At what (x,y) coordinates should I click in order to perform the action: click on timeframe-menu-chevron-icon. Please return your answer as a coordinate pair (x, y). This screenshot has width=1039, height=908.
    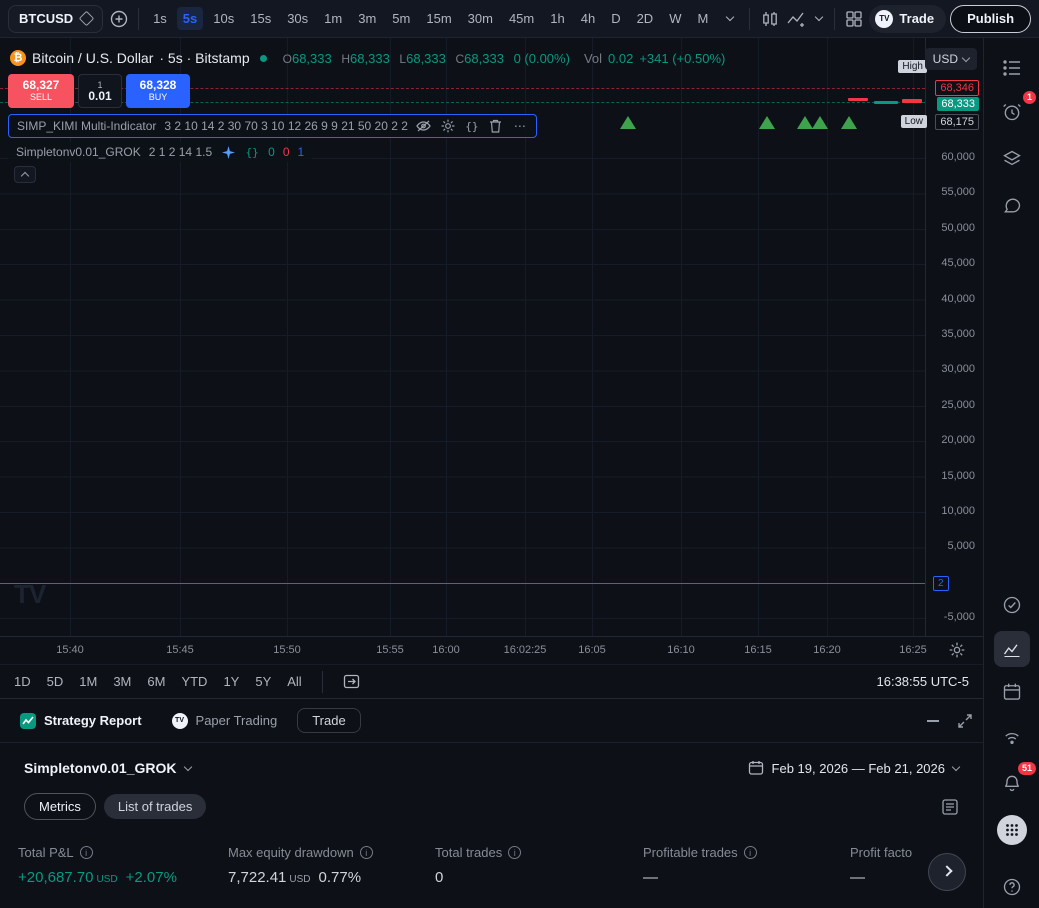
    Looking at the image, I should click on (729, 19).